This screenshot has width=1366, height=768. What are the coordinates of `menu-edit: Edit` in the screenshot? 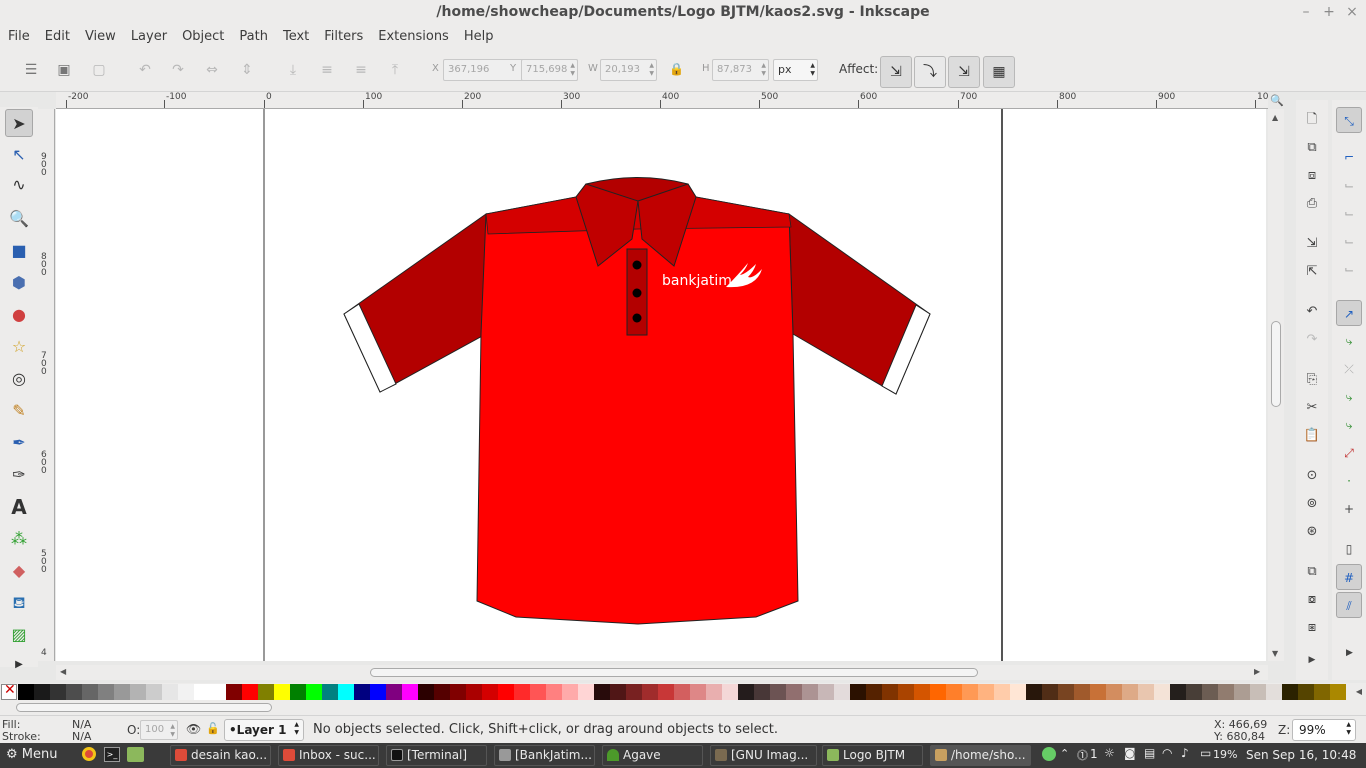 It's located at (57, 36).